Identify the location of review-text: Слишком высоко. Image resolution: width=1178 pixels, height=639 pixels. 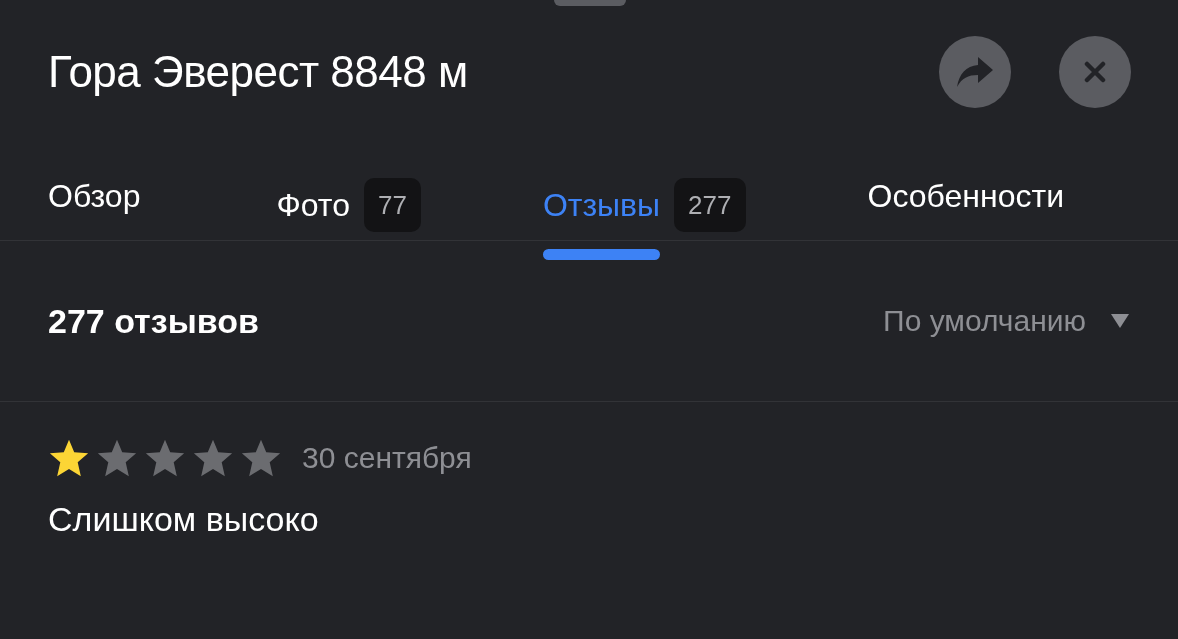
(184, 519).